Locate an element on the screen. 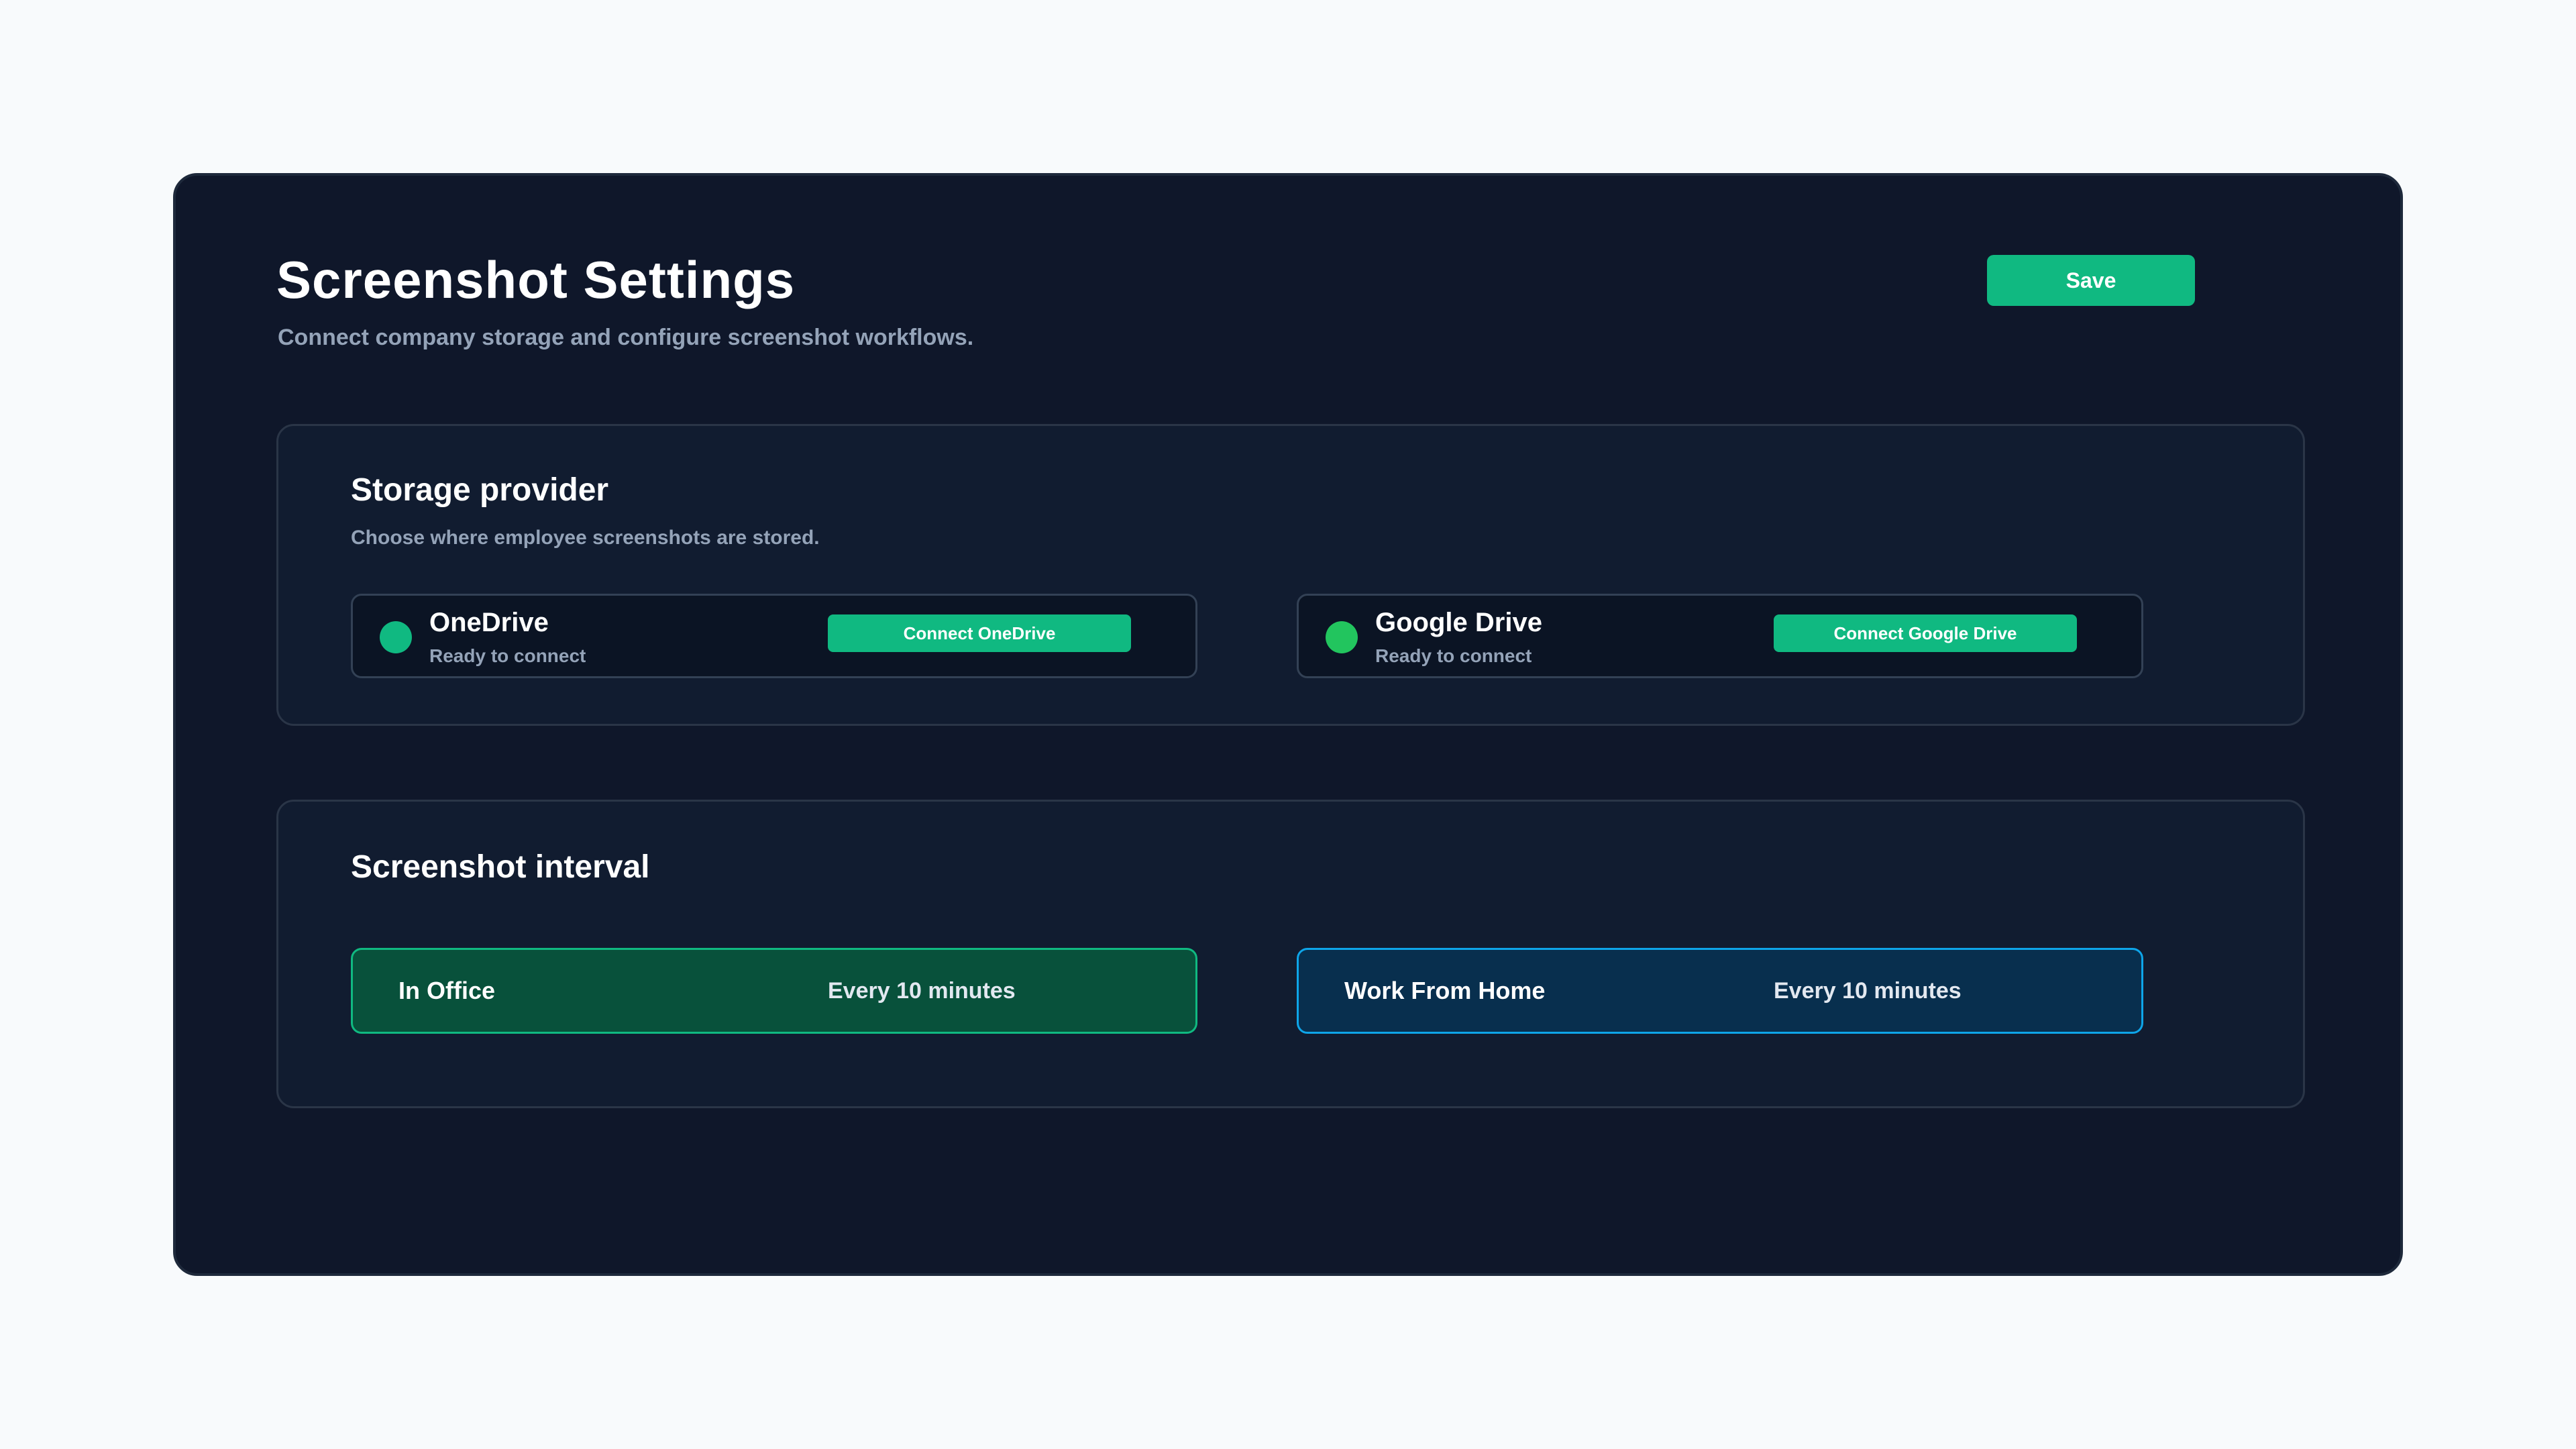 The width and height of the screenshot is (2576, 1449). storage-provider-title: Storage provider is located at coordinates (480, 490).